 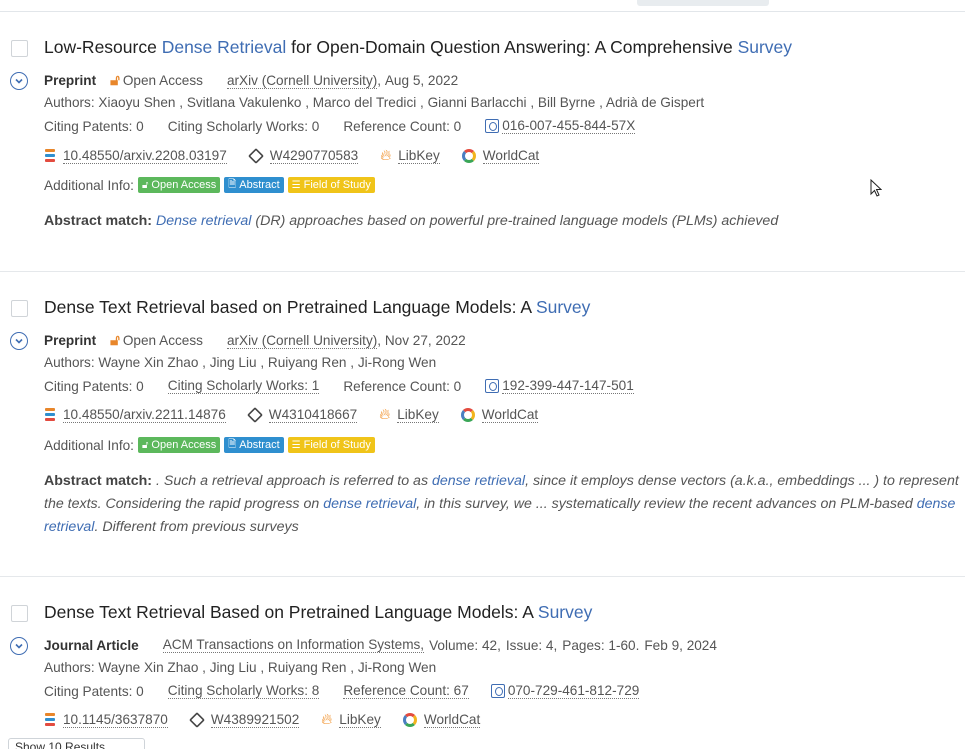 What do you see at coordinates (135, 415) in the screenshot?
I see `doi-link: 10.48550/arxiv.2211.14876` at bounding box center [135, 415].